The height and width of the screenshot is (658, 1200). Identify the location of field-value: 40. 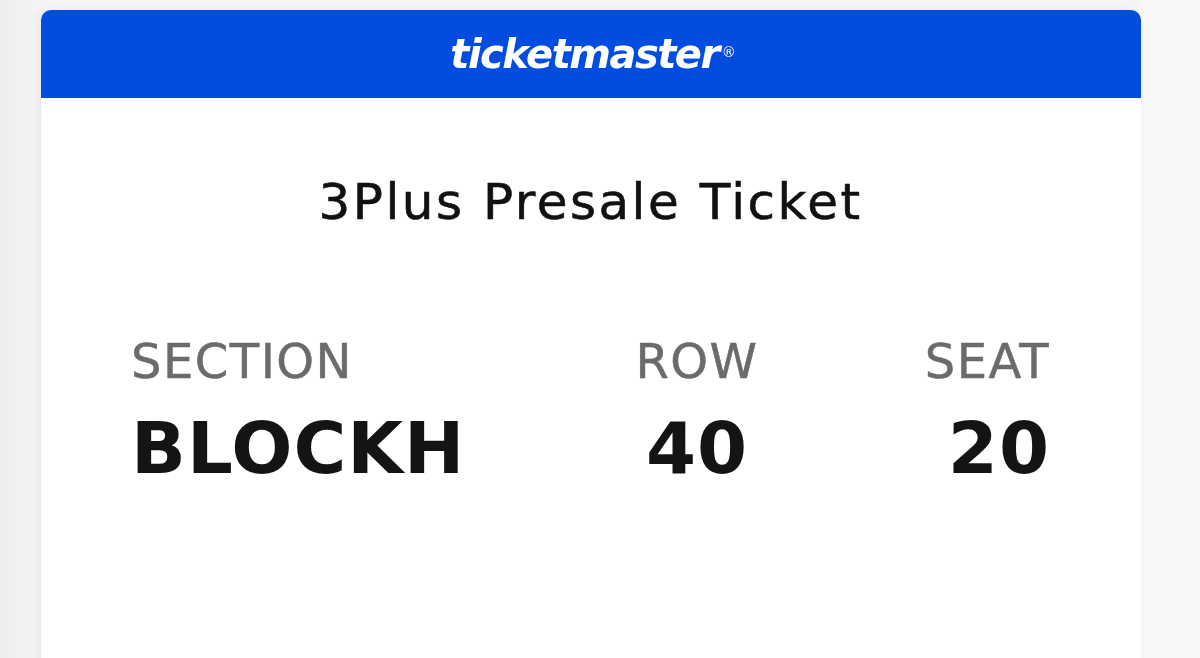
(697, 448).